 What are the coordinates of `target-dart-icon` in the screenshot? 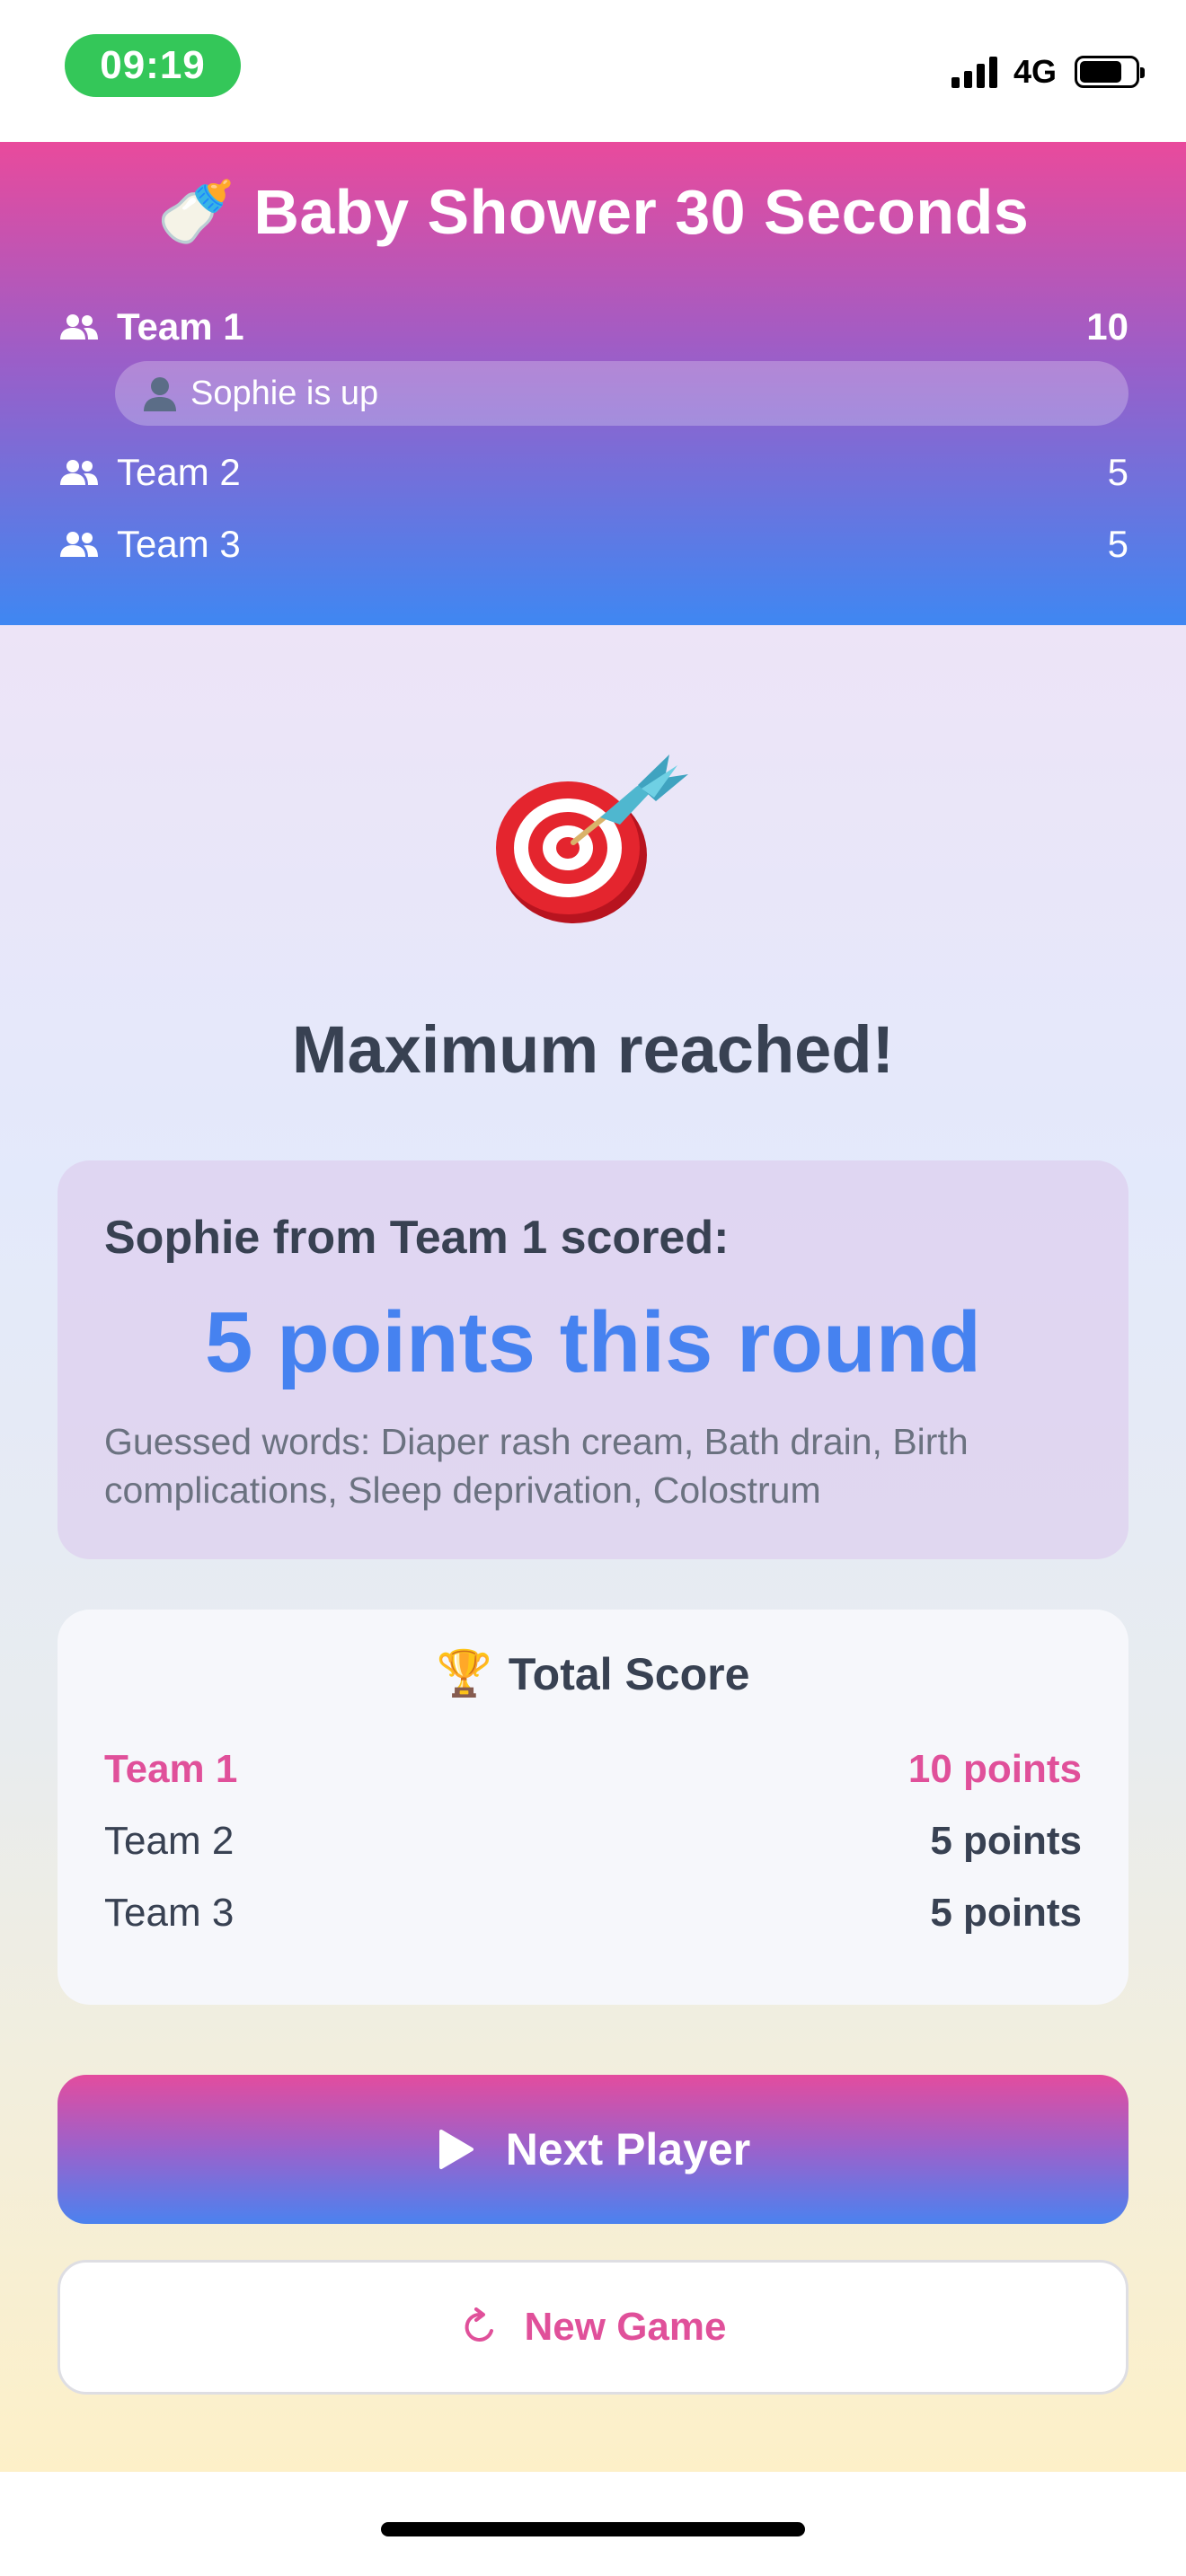 It's located at (592, 838).